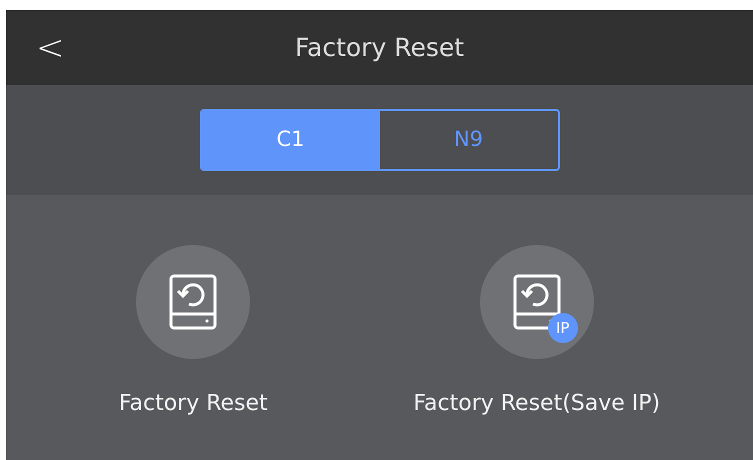 This screenshot has height=460, width=753. Describe the element at coordinates (536, 404) in the screenshot. I see `action-label: Factory Reset(Save IP)` at that location.